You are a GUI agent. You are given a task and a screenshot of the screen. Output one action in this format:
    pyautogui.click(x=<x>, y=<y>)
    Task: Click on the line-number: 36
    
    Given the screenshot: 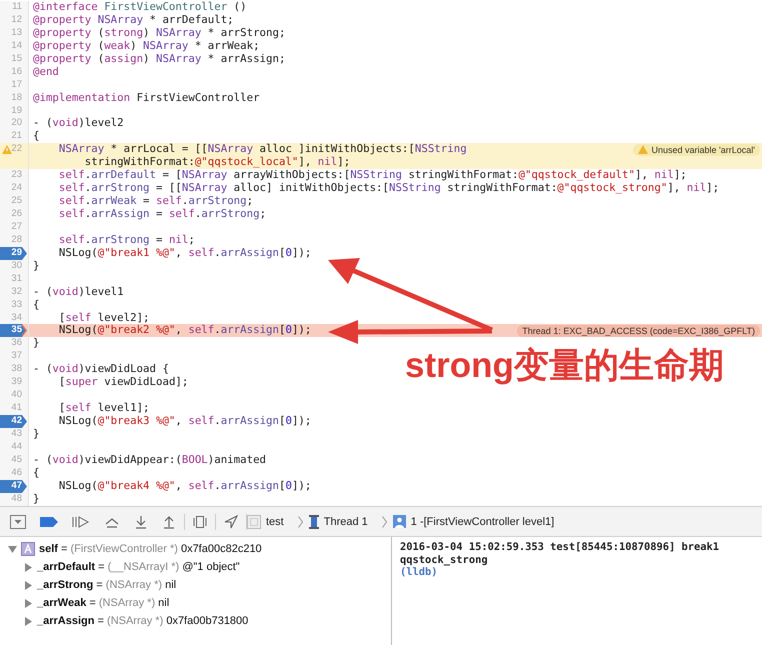 What is the action you would take?
    pyautogui.click(x=16, y=343)
    